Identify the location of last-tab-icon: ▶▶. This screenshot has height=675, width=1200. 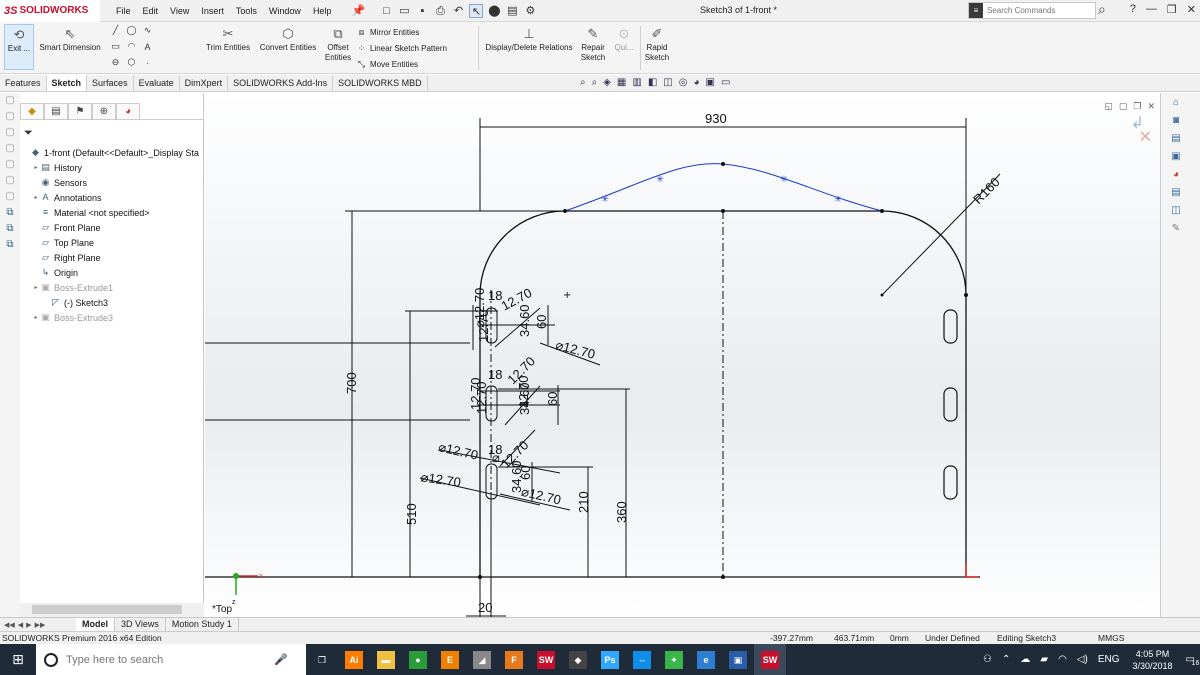
(40, 625).